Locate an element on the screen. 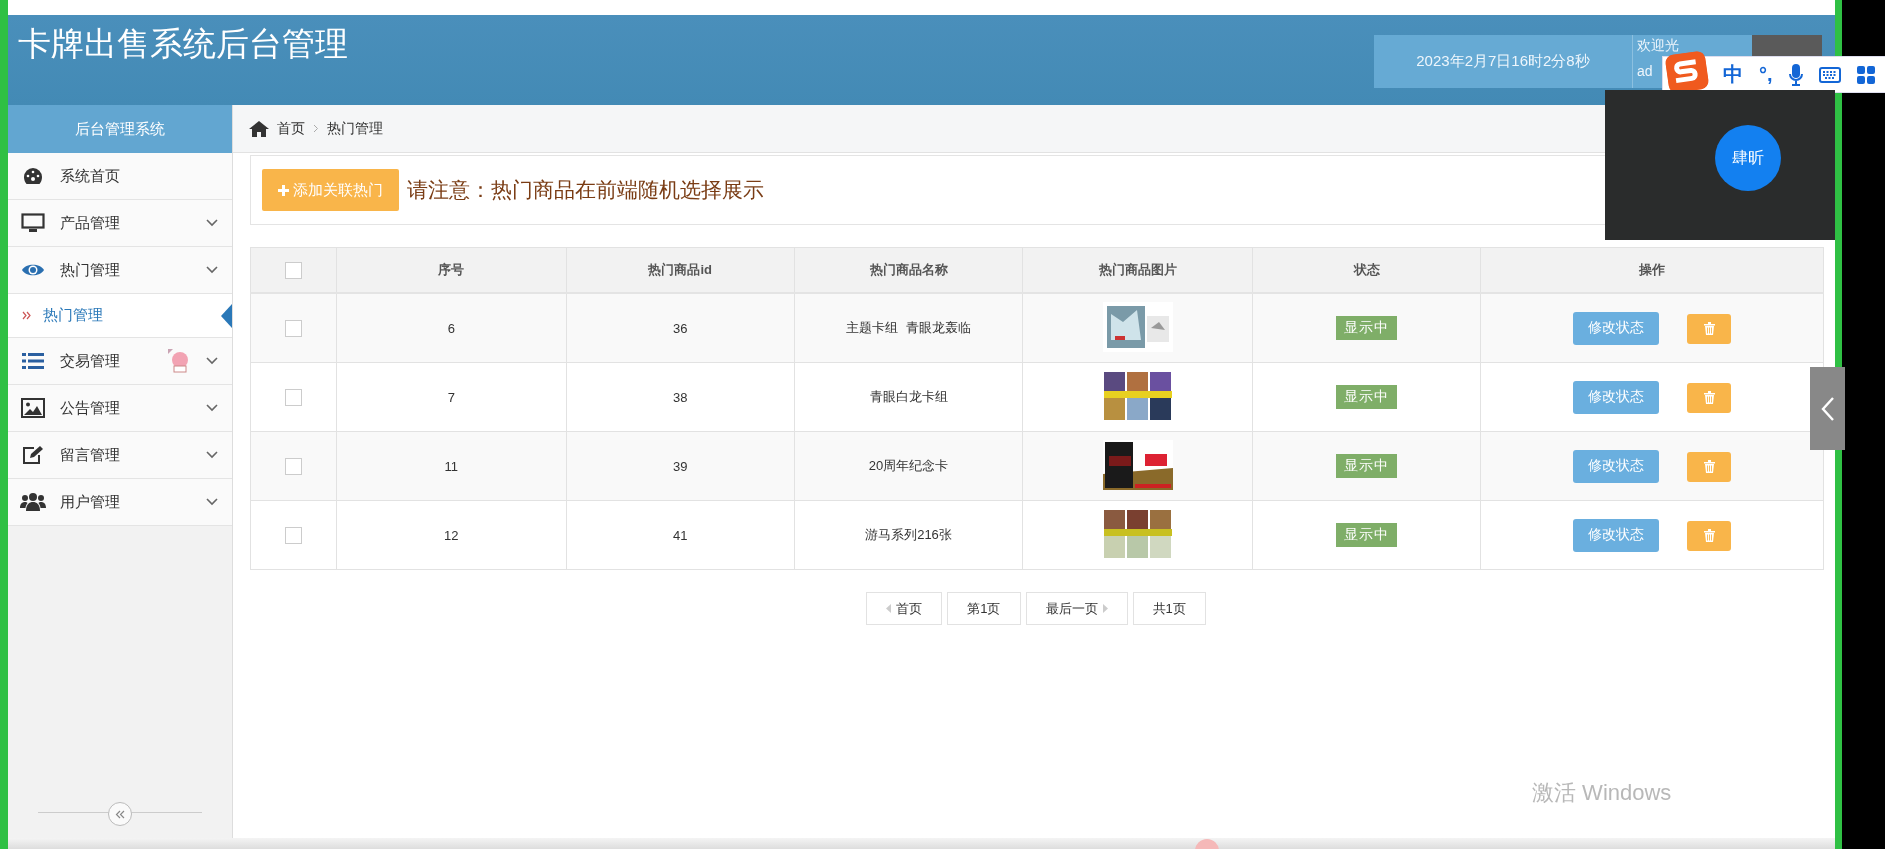 The width and height of the screenshot is (1885, 849). plus-icon is located at coordinates (283, 190).